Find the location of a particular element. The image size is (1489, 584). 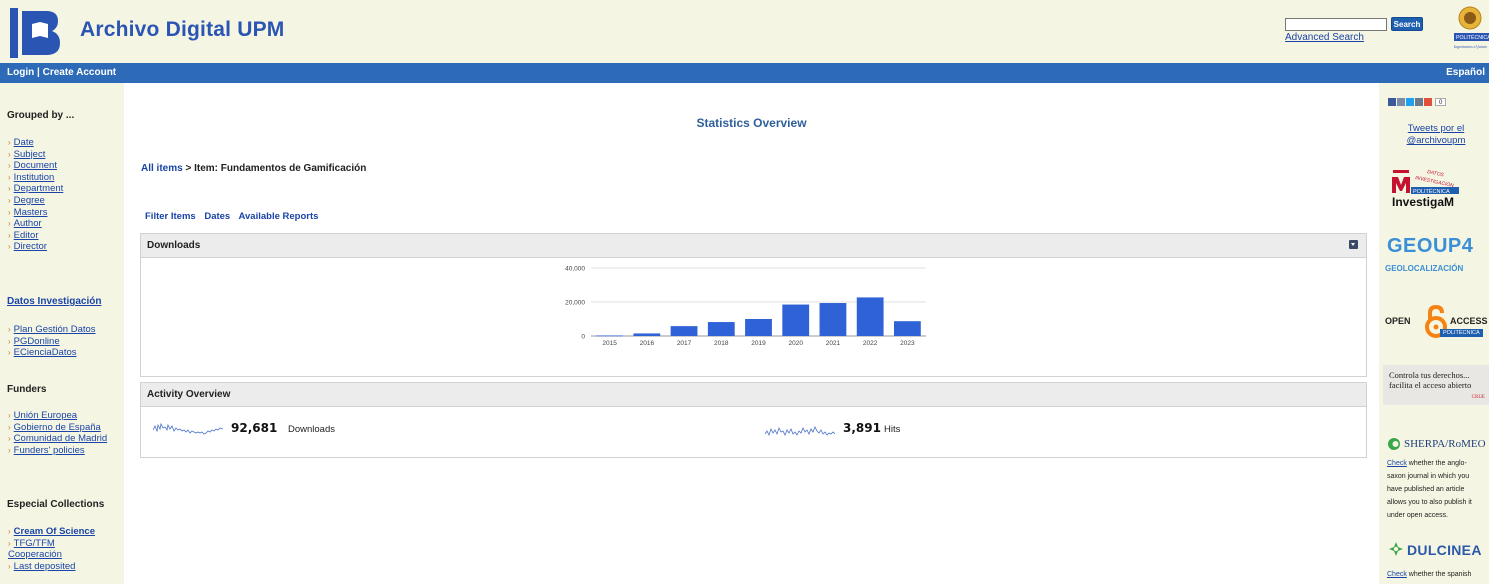

list-item: › Last deposited is located at coordinates (42, 566).